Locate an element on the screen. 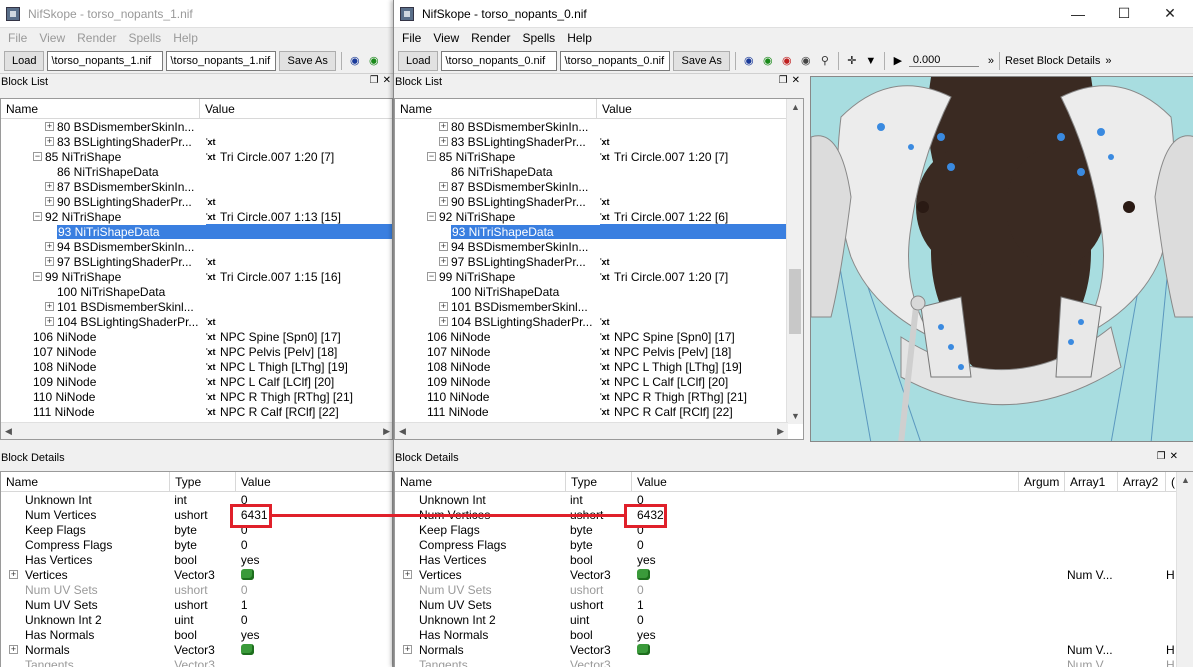 The image size is (1193, 667). view-eye-green-icon: ◉ is located at coordinates (768, 61).